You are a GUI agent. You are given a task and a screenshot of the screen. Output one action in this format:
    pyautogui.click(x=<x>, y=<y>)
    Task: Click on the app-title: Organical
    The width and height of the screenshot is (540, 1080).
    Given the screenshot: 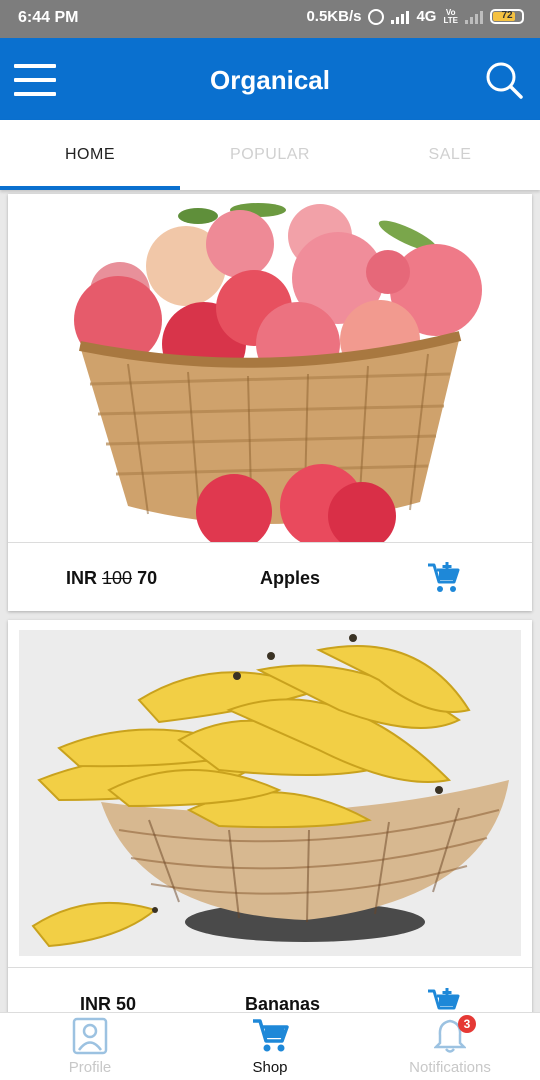 What is the action you would take?
    pyautogui.click(x=270, y=80)
    